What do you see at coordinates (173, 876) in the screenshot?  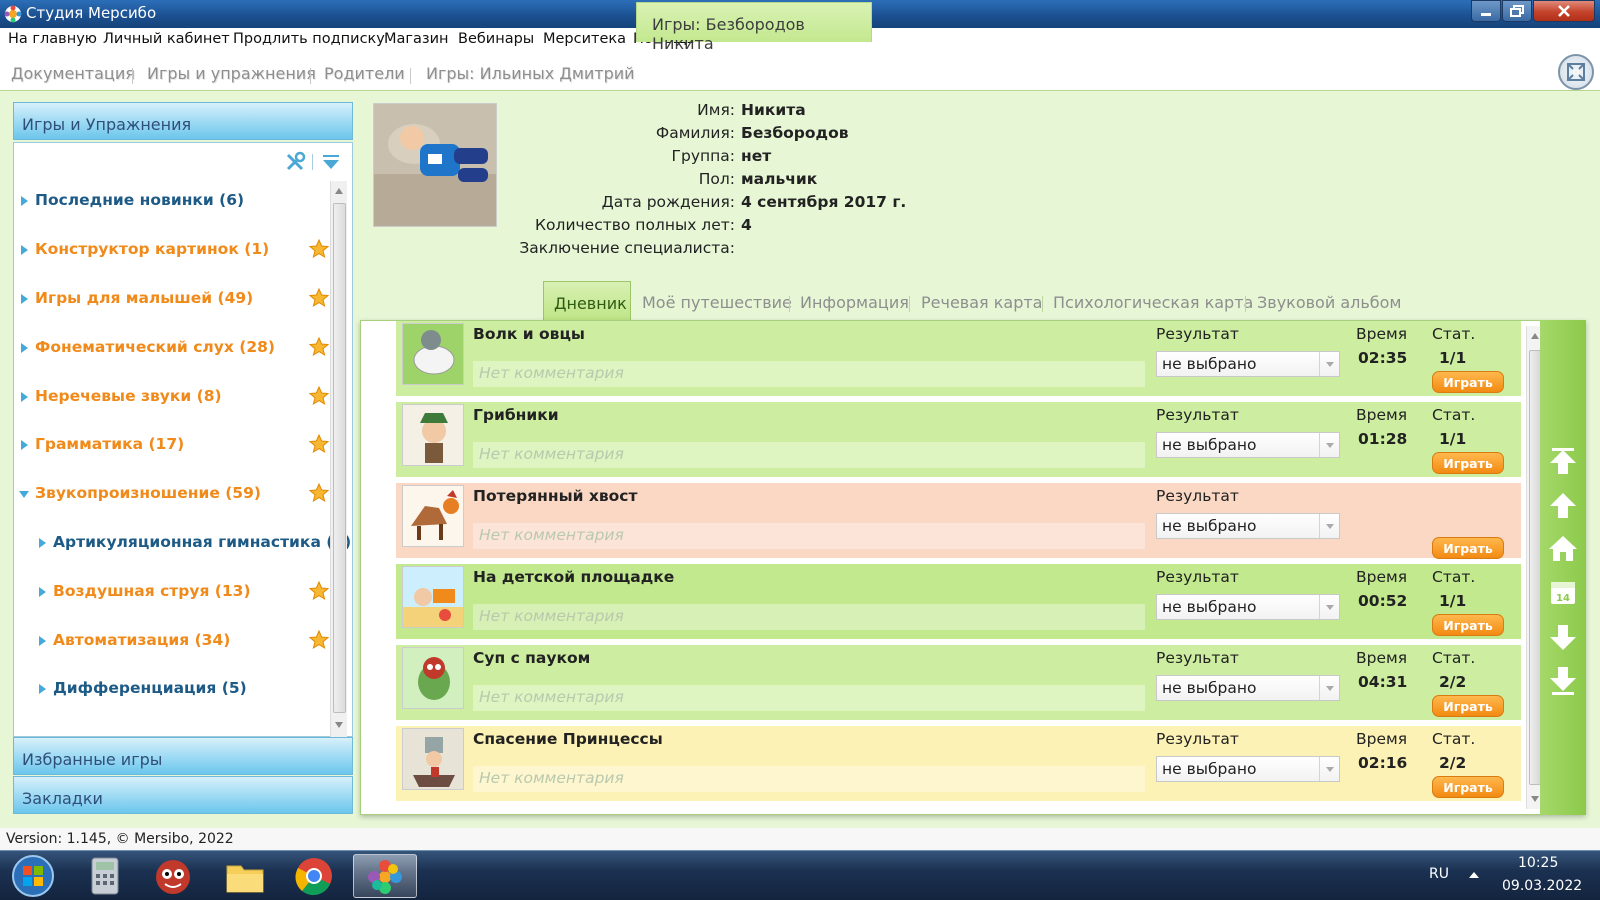 I see `game-app` at bounding box center [173, 876].